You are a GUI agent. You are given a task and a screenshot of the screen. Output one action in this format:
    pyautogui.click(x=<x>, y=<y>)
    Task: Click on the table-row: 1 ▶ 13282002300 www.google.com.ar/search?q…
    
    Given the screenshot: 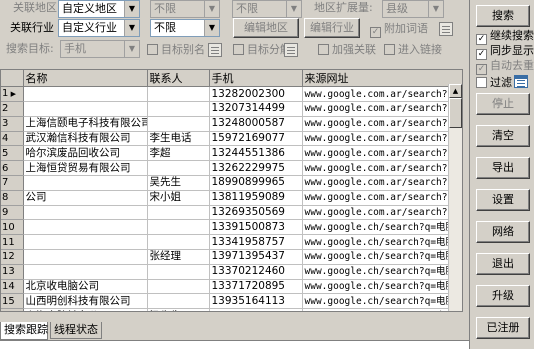 What is the action you would take?
    pyautogui.click(x=231, y=94)
    